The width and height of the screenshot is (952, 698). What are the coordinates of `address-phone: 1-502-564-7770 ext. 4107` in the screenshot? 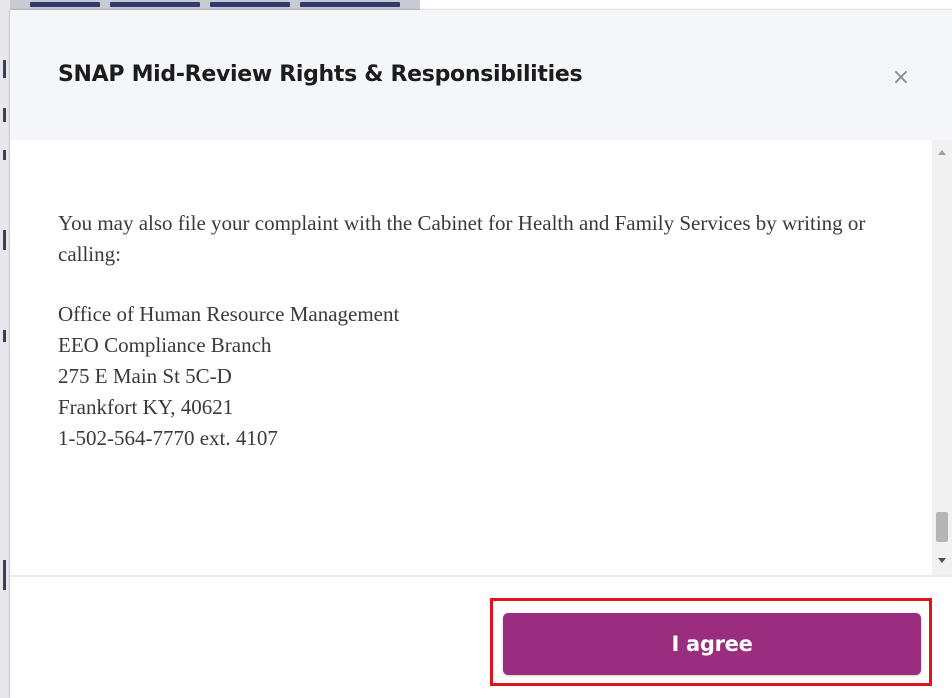 It's located at (168, 438).